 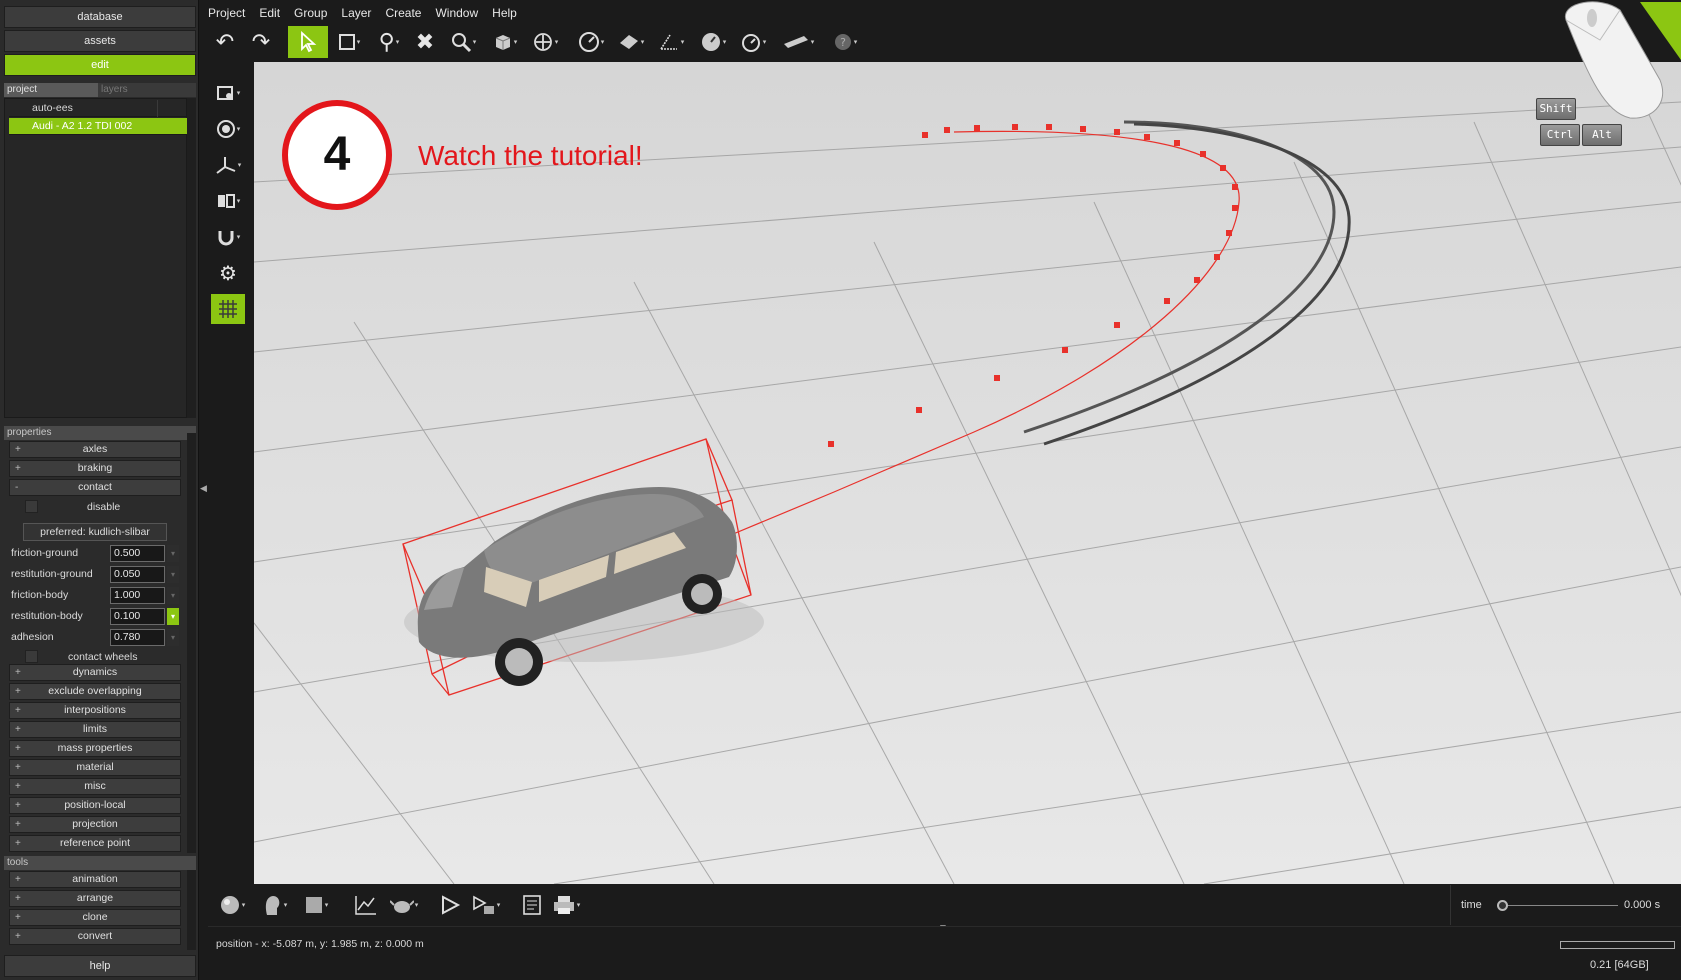 What do you see at coordinates (566, 905) in the screenshot?
I see `print-icon: ▾` at bounding box center [566, 905].